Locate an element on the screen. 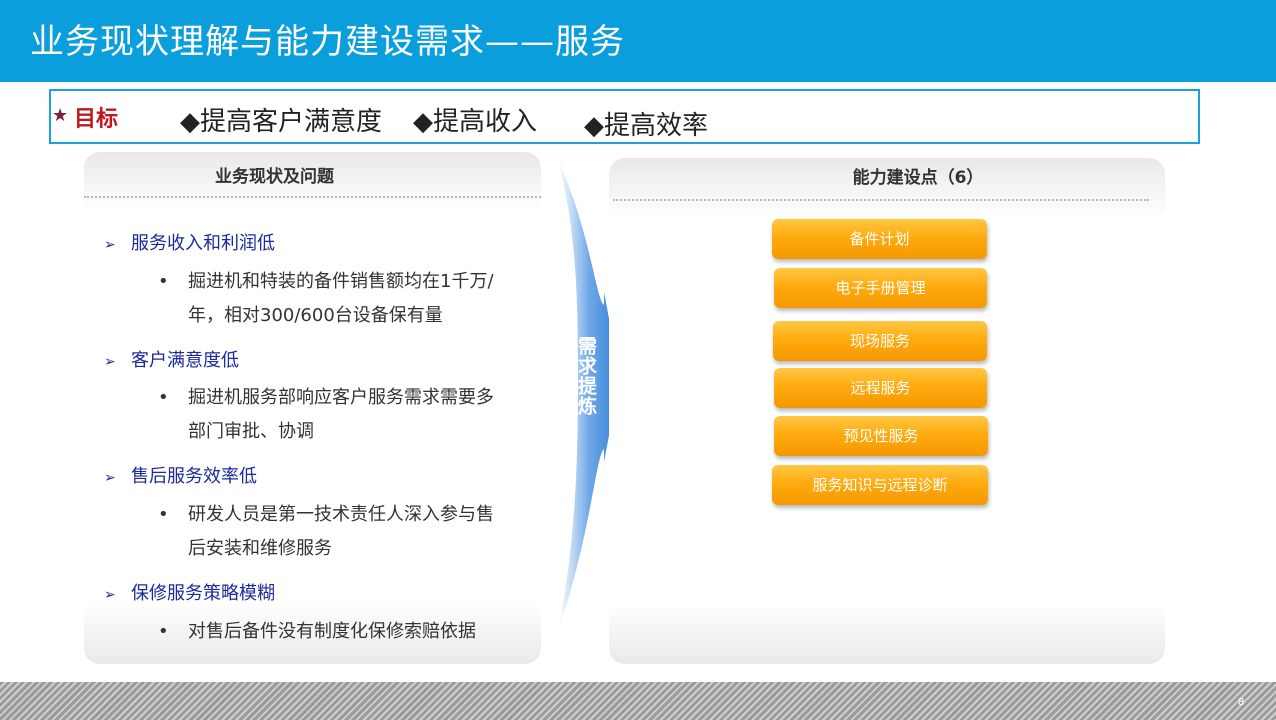 This screenshot has height=720, width=1276. capability-remote-service: 远程服务 is located at coordinates (880, 388).